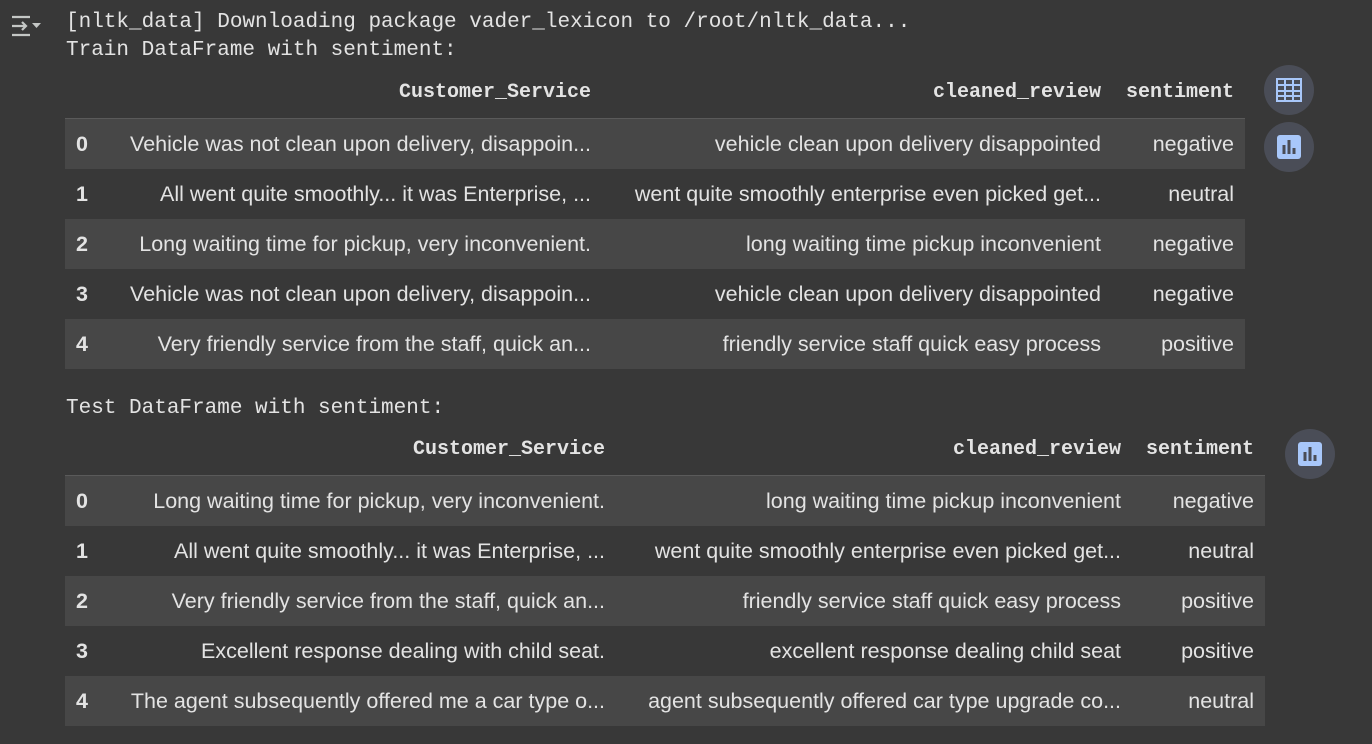 The image size is (1372, 744). I want to click on train-title: Train DataFrame with sentiment:, so click(261, 50).